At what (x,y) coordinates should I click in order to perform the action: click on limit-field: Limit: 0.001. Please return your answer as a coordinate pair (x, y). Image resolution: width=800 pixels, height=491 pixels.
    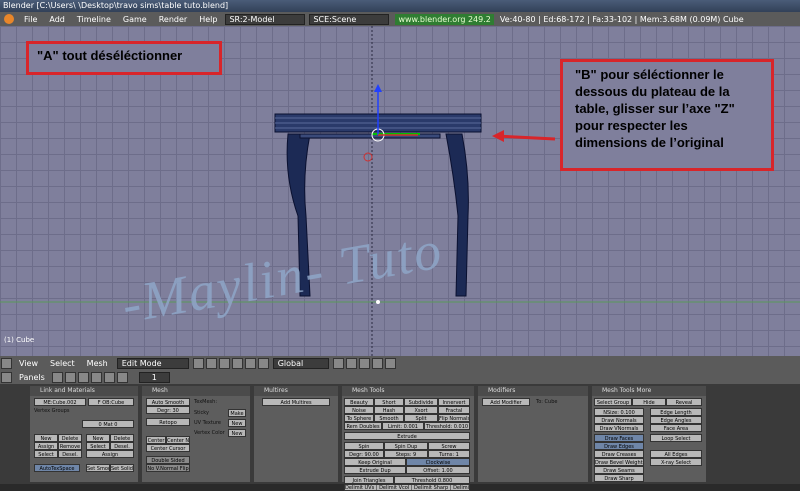
    Looking at the image, I should click on (403, 426).